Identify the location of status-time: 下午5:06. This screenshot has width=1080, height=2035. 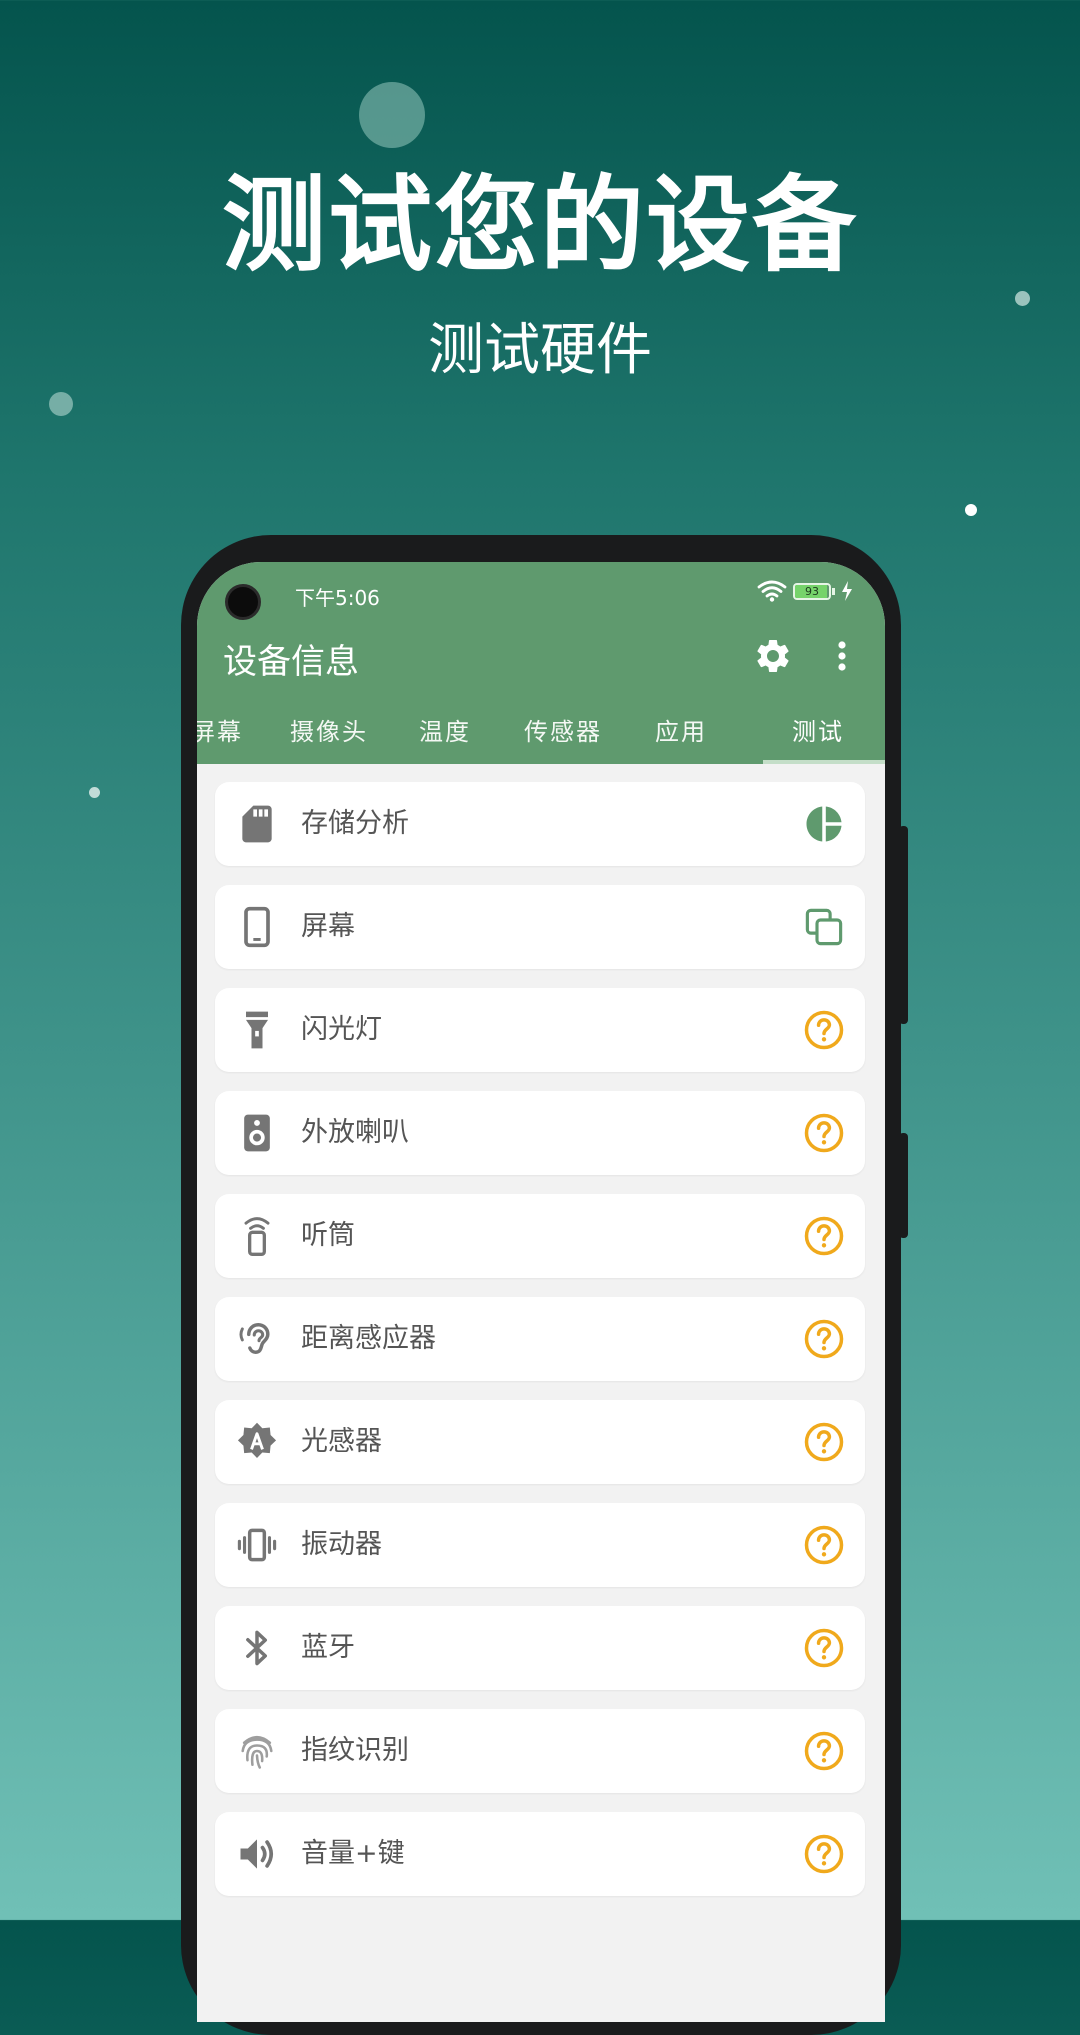
(337, 598).